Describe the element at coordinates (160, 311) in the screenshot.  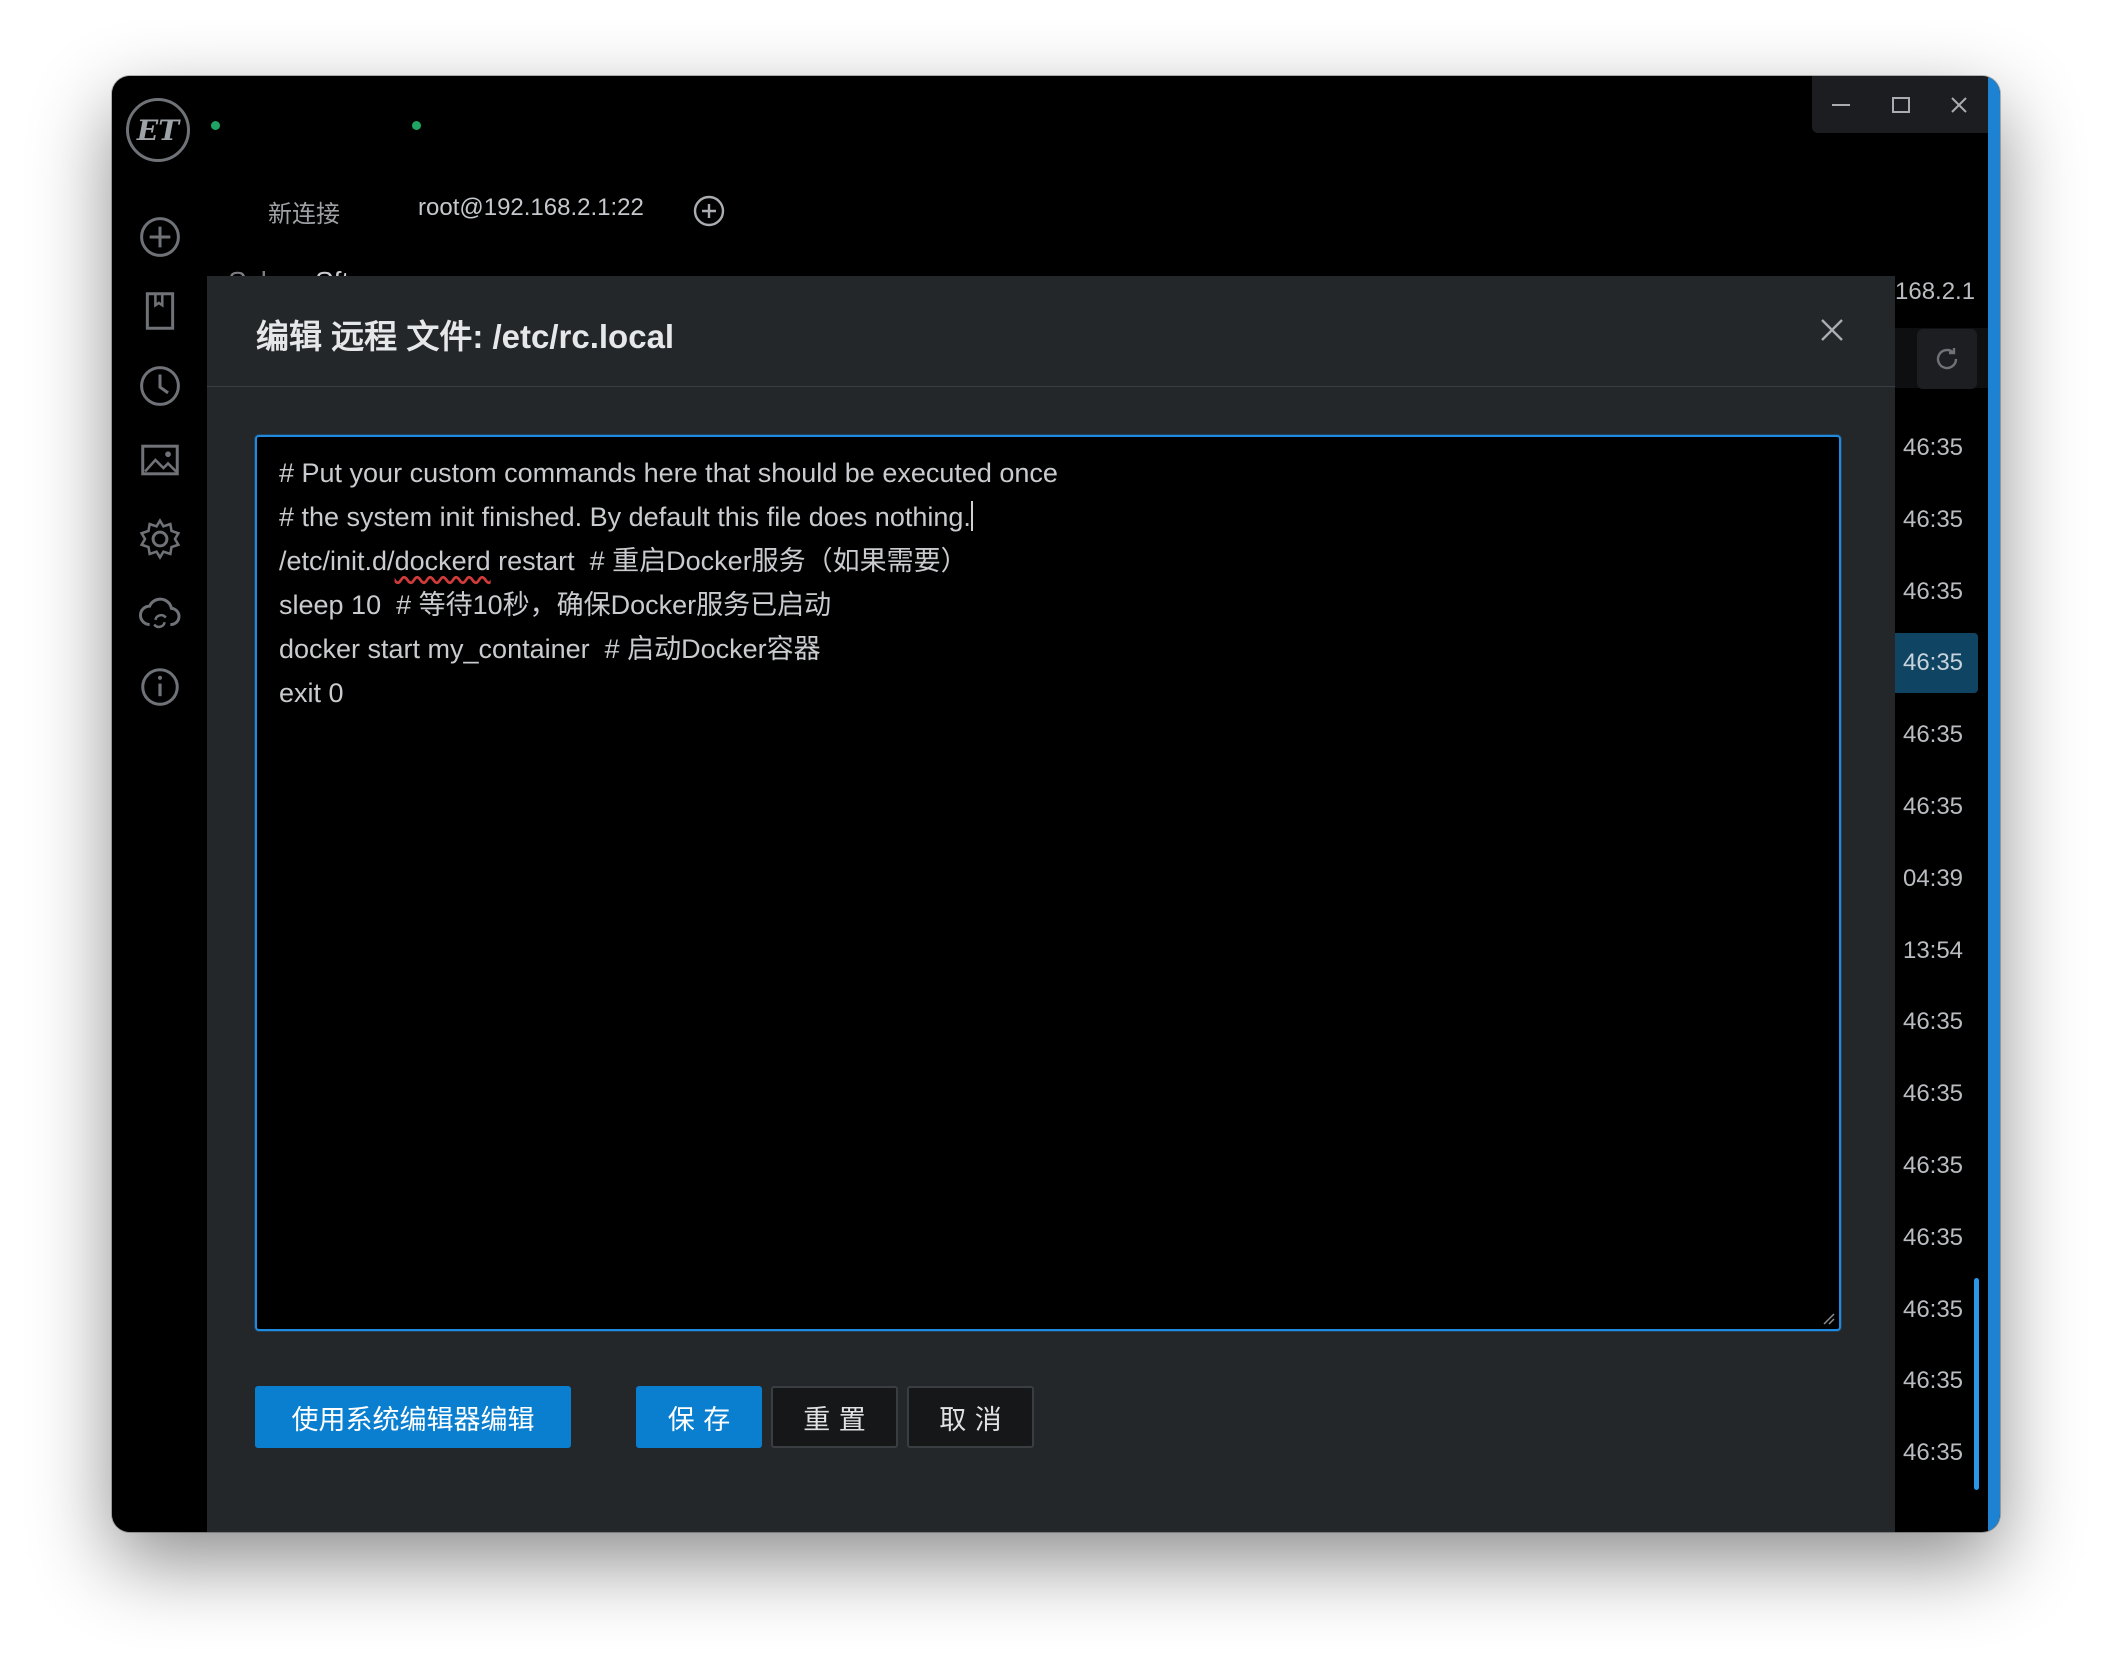
I see `bookmark-icon` at that location.